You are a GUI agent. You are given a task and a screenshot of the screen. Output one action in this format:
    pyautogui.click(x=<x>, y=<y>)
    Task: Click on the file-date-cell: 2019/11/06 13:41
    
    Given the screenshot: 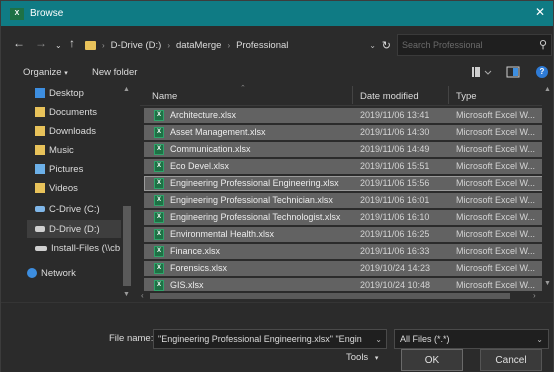 What is the action you would take?
    pyautogui.click(x=395, y=115)
    